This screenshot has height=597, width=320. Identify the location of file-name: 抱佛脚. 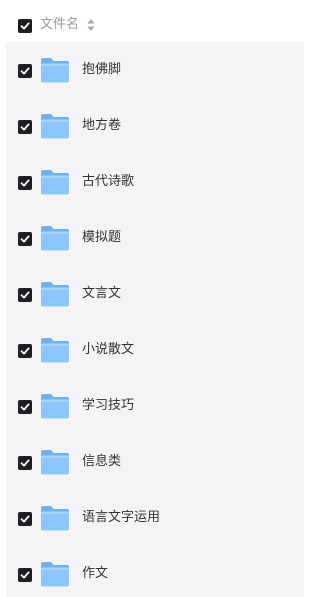
(101, 70).